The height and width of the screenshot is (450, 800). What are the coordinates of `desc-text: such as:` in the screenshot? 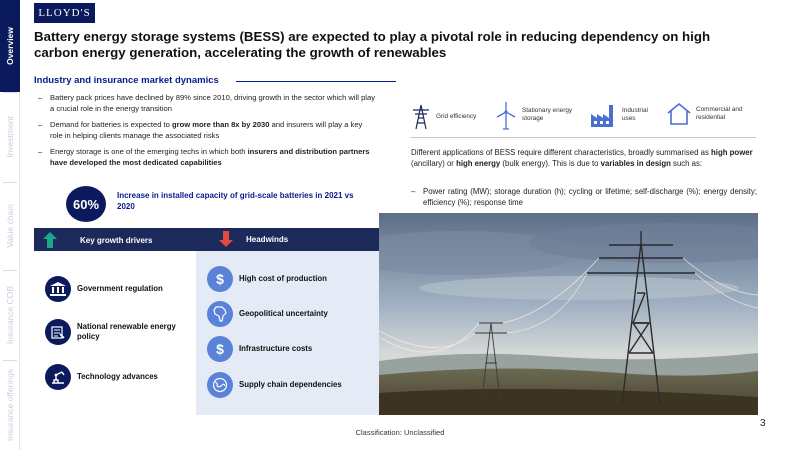 It's located at (686, 163).